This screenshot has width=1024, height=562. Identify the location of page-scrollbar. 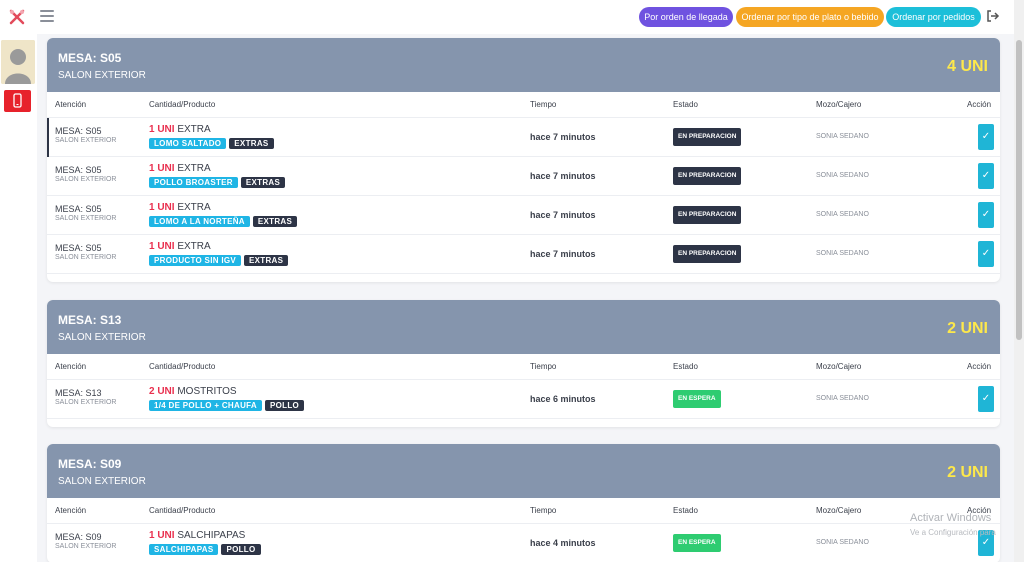
(1019, 281).